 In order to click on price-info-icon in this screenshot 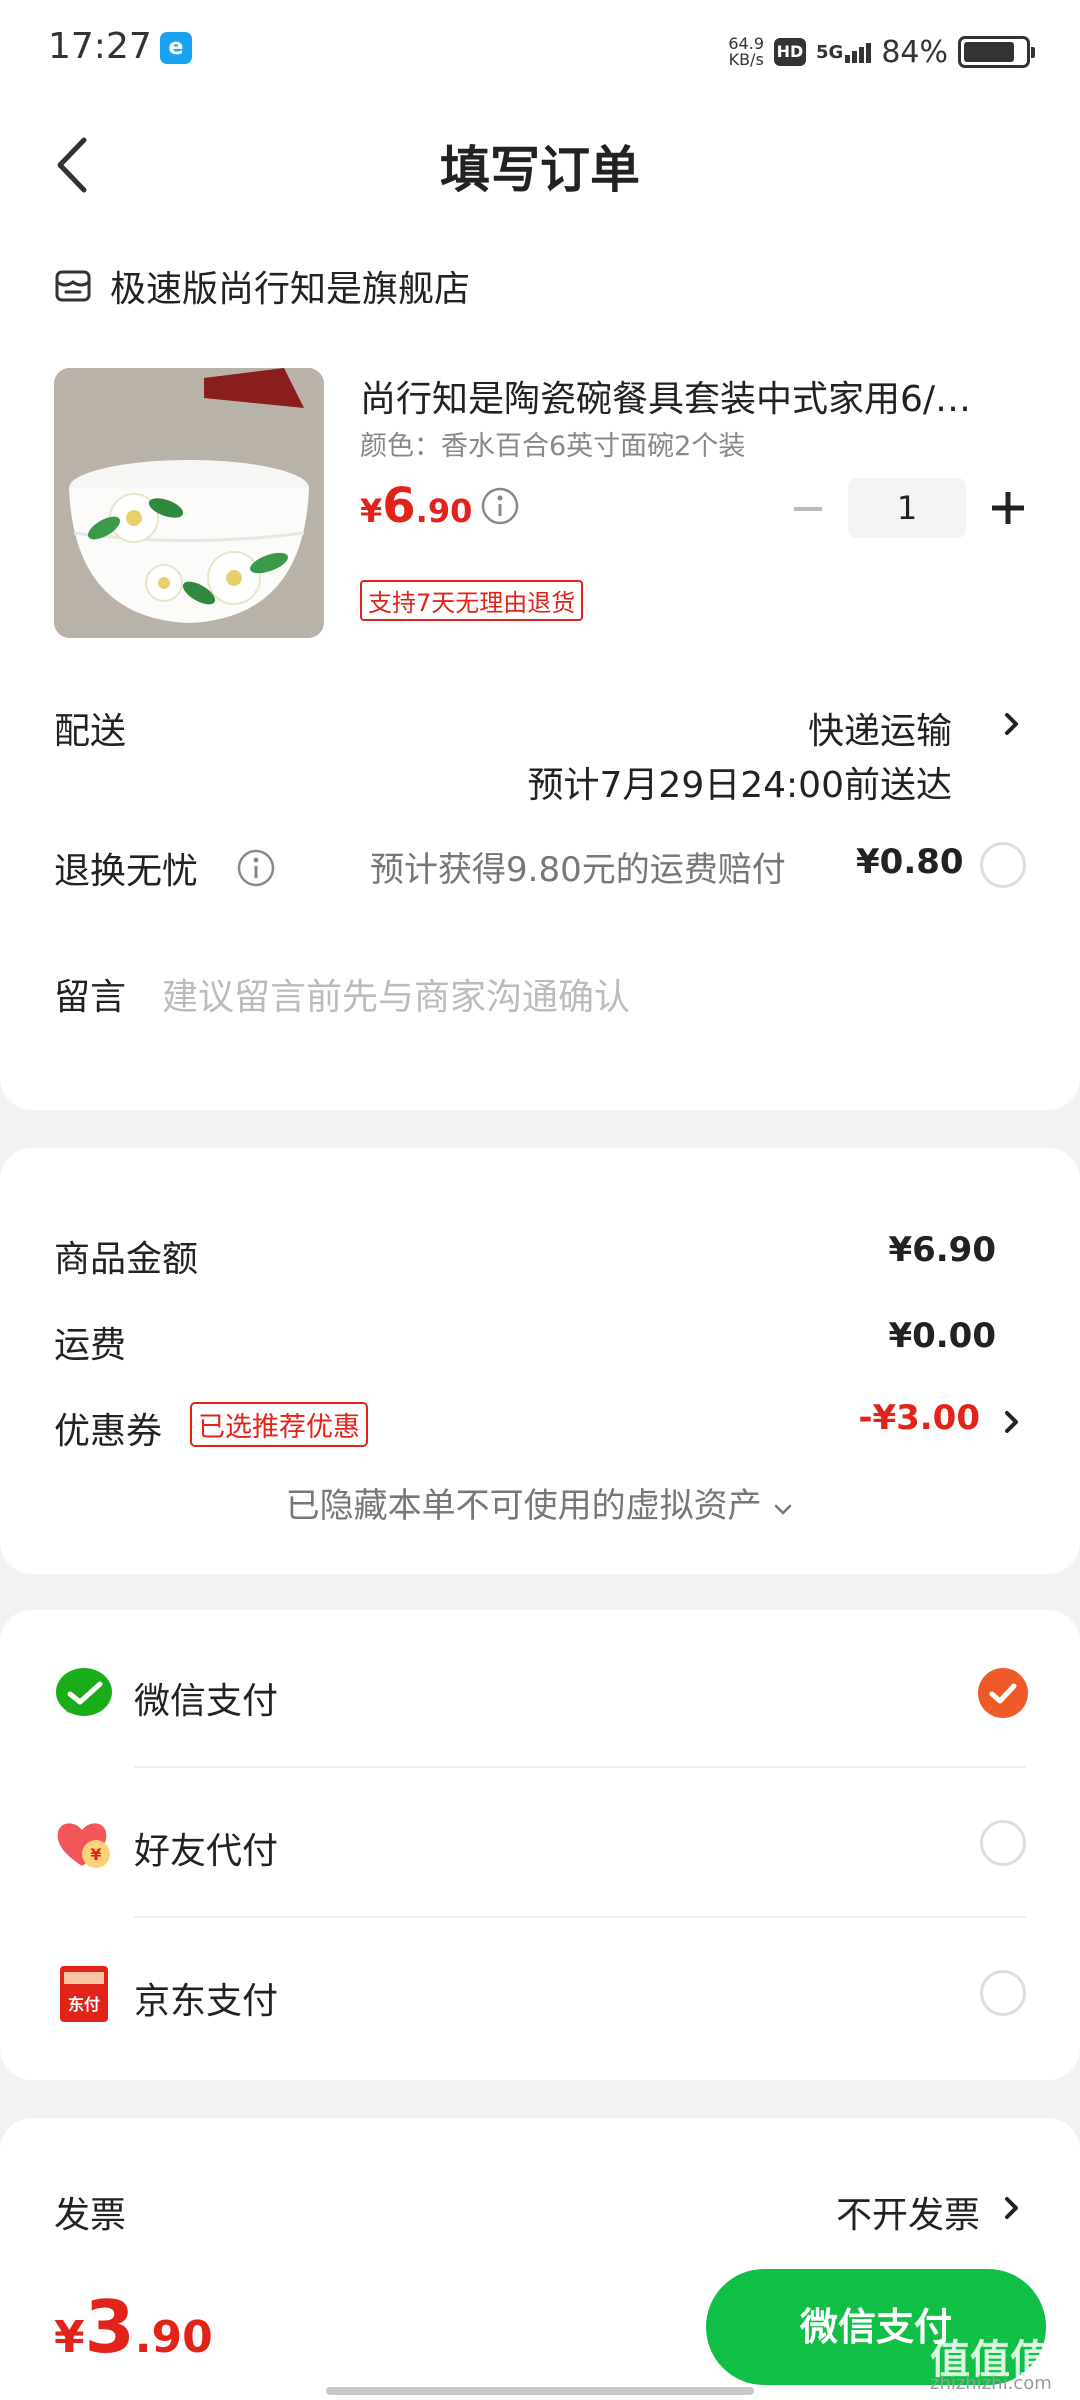, I will do `click(500, 506)`.